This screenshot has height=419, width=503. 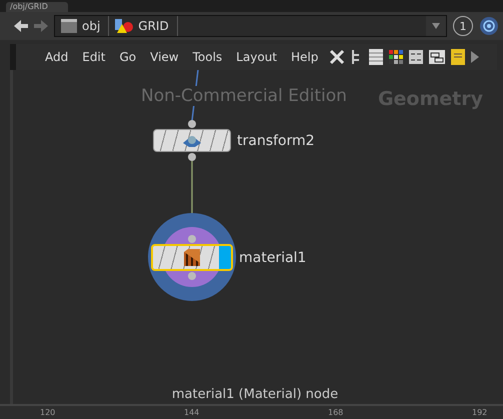 I want to click on edition-label: Non-Commercial Edition, so click(x=244, y=96).